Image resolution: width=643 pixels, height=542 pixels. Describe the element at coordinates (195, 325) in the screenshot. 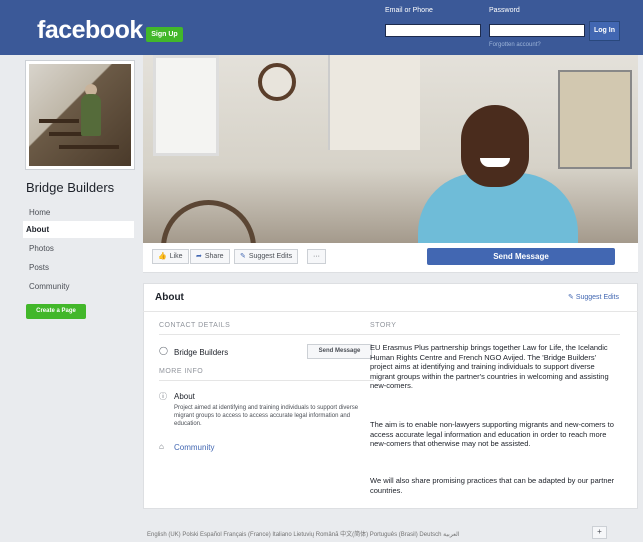

I see `contact-details-header: CONTACT DETAILS` at that location.